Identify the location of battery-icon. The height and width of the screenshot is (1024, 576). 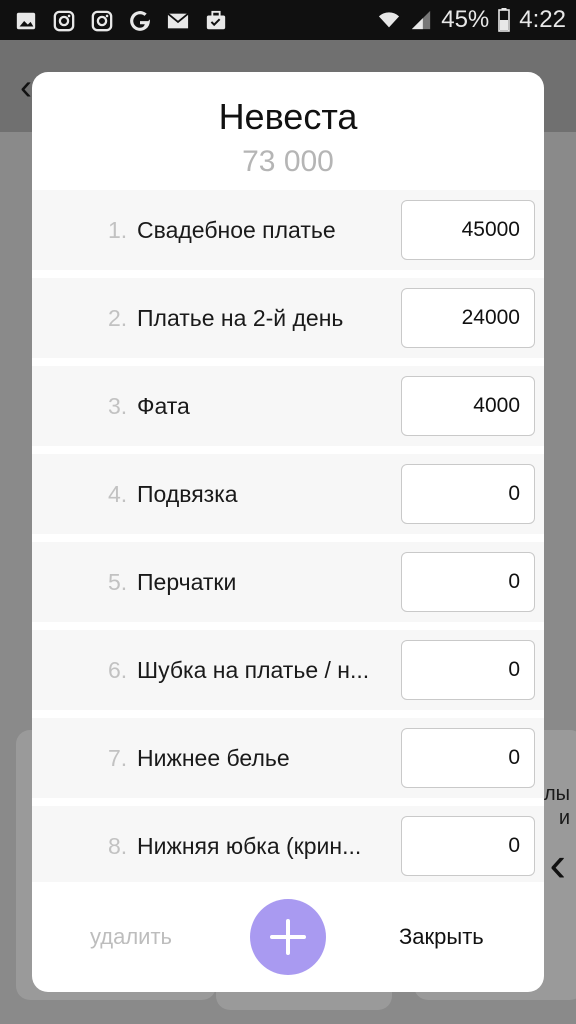
(504, 20).